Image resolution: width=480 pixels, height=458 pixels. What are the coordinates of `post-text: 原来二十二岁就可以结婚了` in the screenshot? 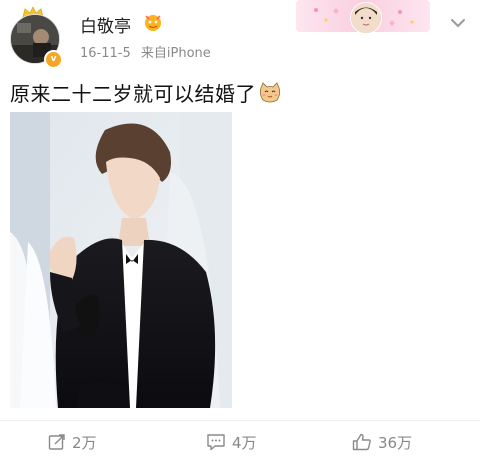 It's located at (146, 92).